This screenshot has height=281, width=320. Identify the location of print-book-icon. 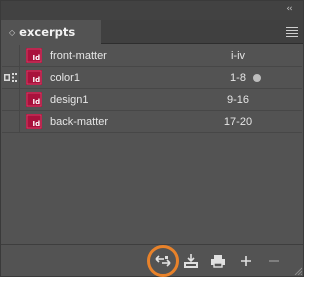
(218, 261).